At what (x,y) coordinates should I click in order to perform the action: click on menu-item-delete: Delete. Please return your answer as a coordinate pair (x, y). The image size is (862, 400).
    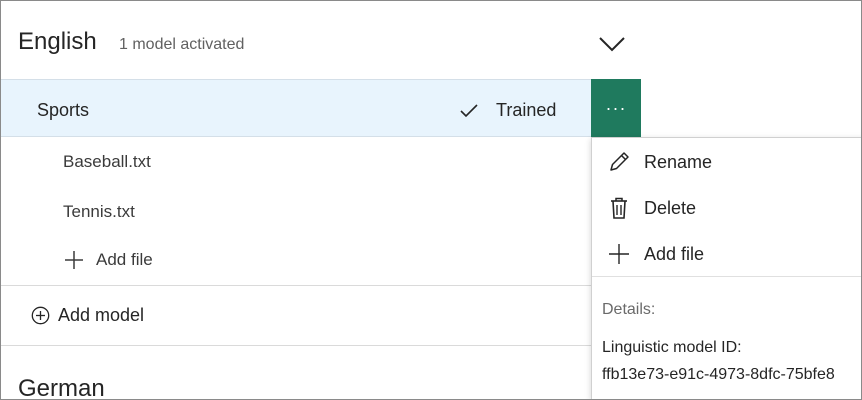
    Looking at the image, I should click on (651, 208).